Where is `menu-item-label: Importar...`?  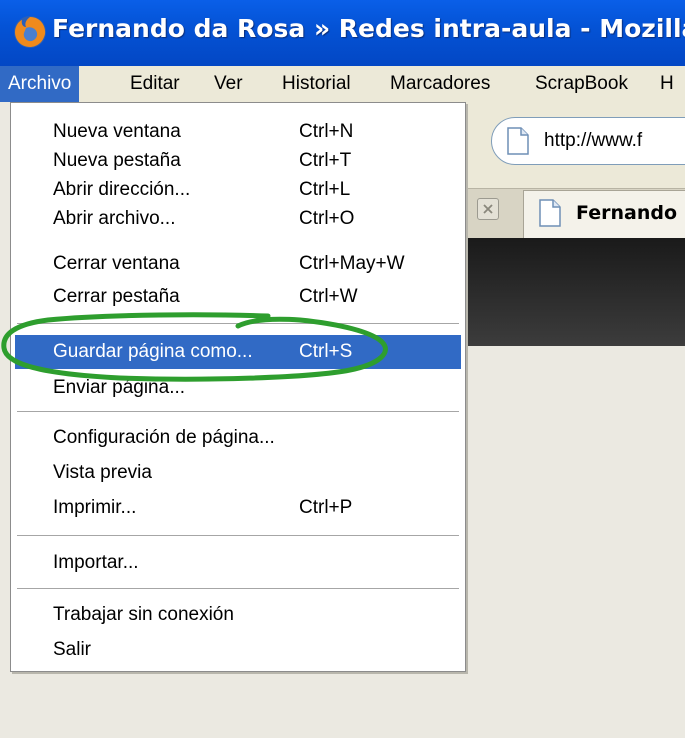
menu-item-label: Importar... is located at coordinates (96, 562).